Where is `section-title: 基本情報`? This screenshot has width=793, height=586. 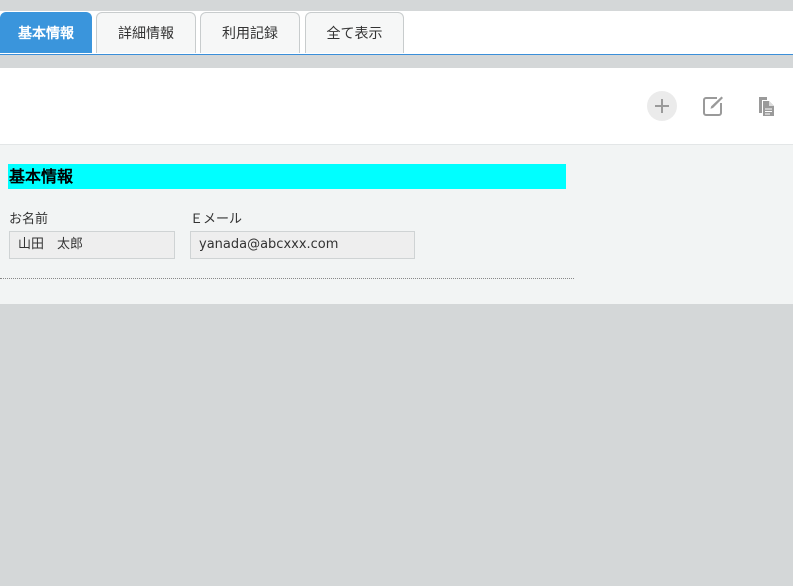 section-title: 基本情報 is located at coordinates (287, 176).